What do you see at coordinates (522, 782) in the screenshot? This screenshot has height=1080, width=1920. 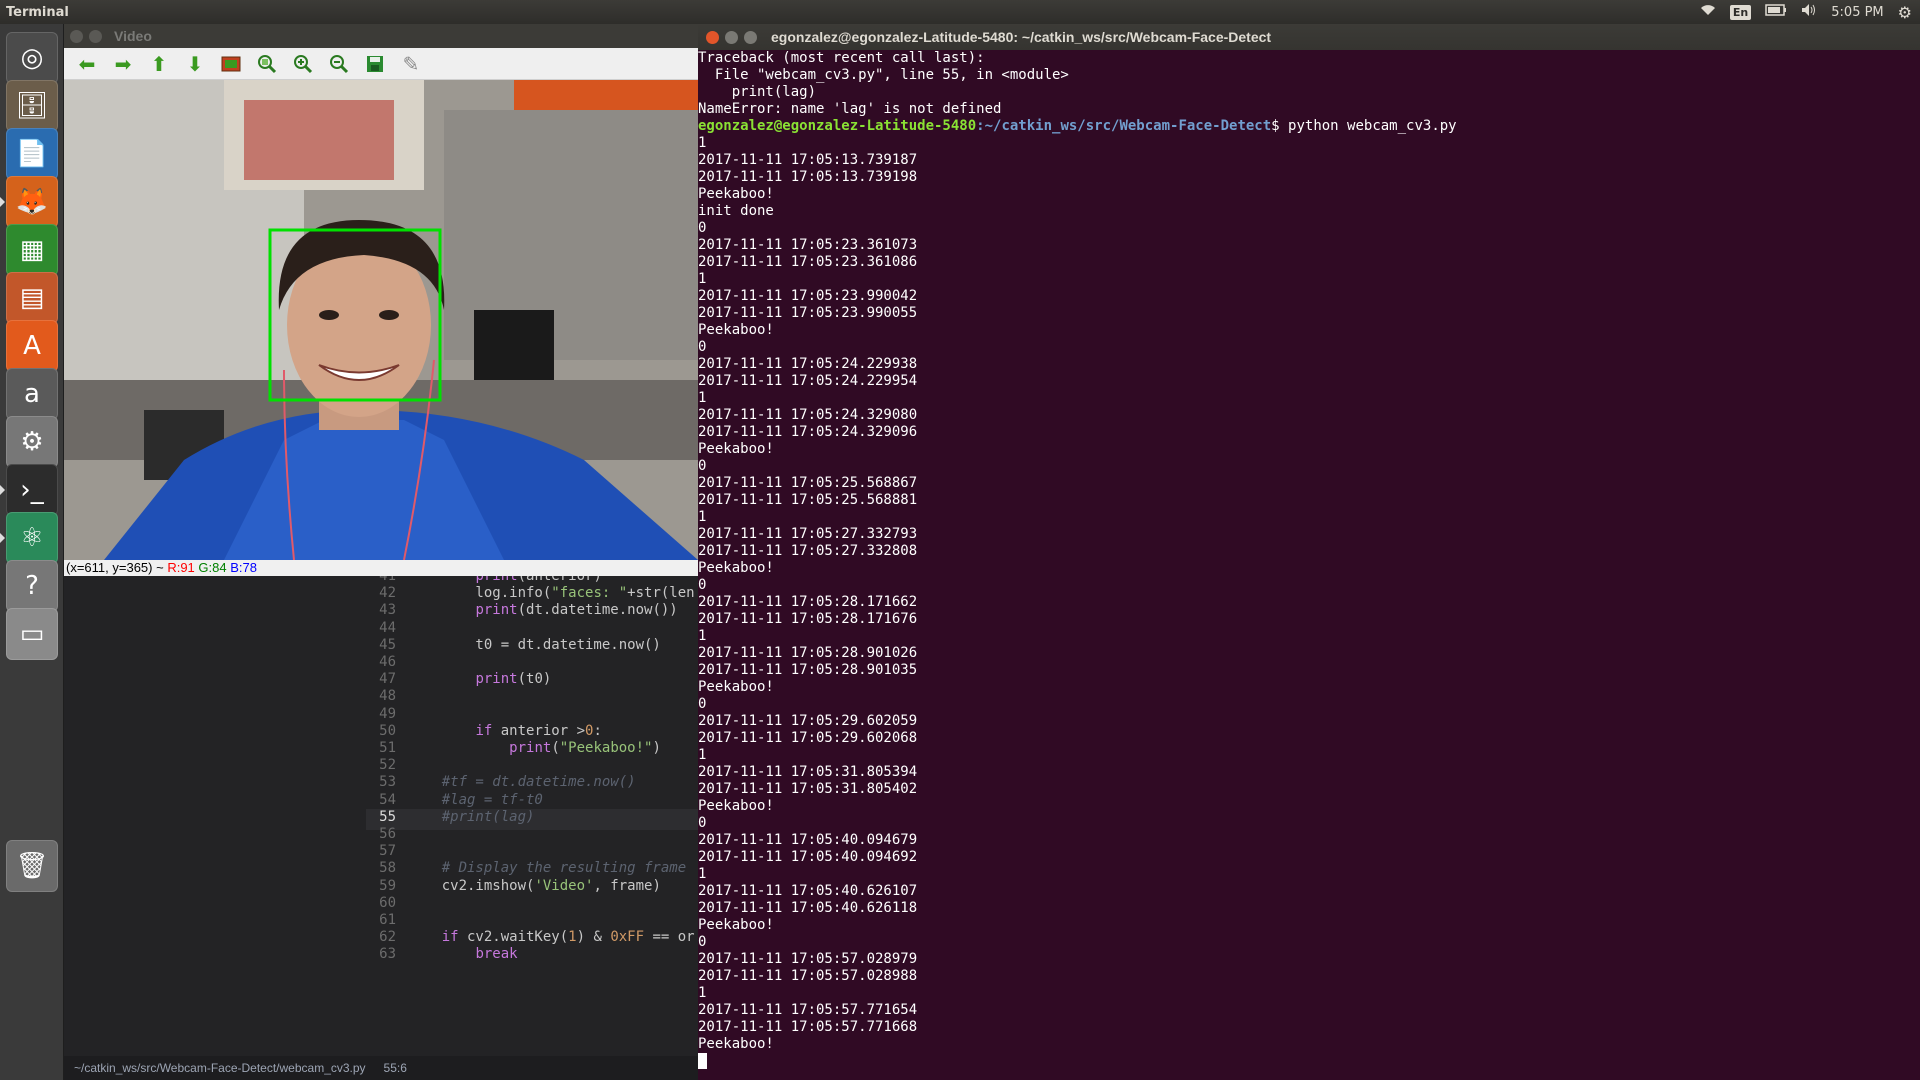 I see `code-text: #tf = dt.datetime.now()` at bounding box center [522, 782].